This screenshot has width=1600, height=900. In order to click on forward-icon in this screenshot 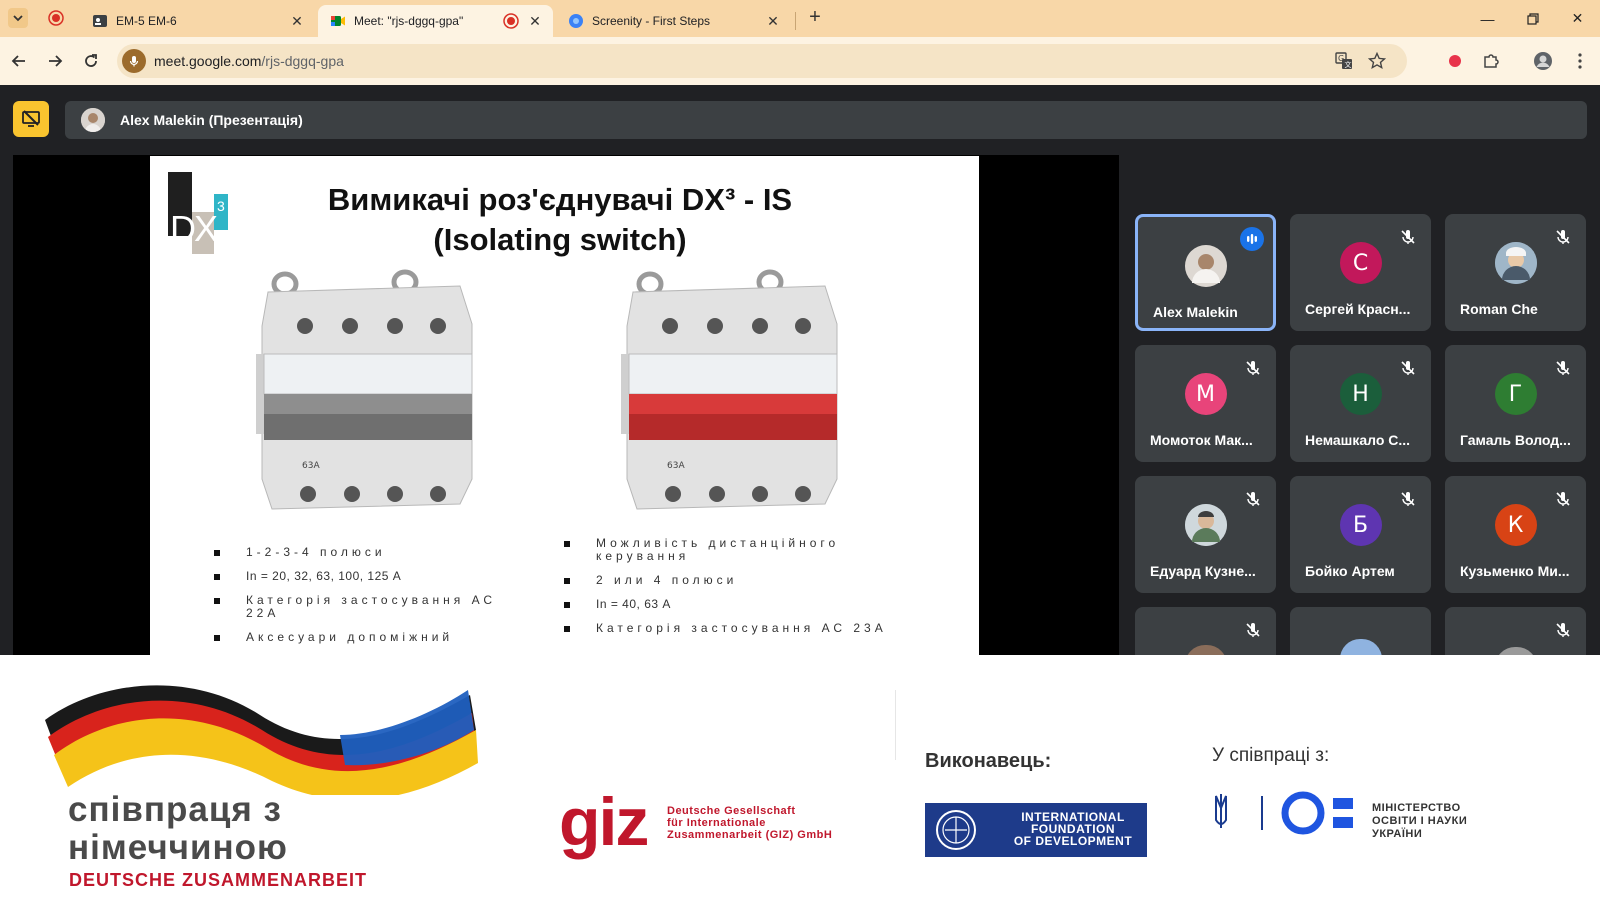, I will do `click(55, 61)`.